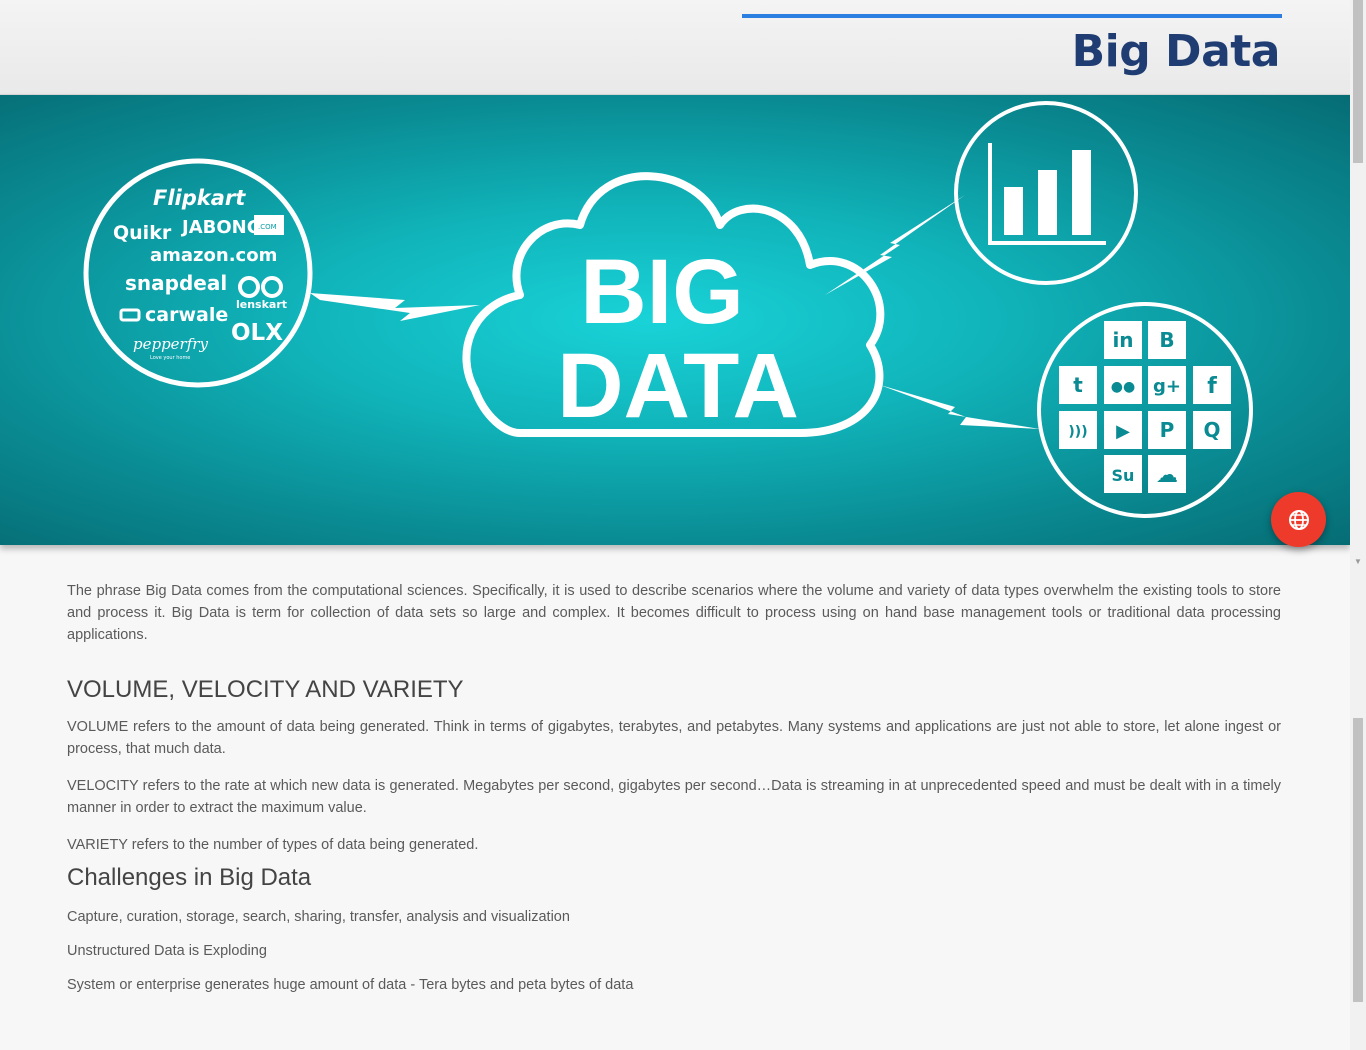 The image size is (1366, 1050). I want to click on translate-fab-button, so click(1298, 519).